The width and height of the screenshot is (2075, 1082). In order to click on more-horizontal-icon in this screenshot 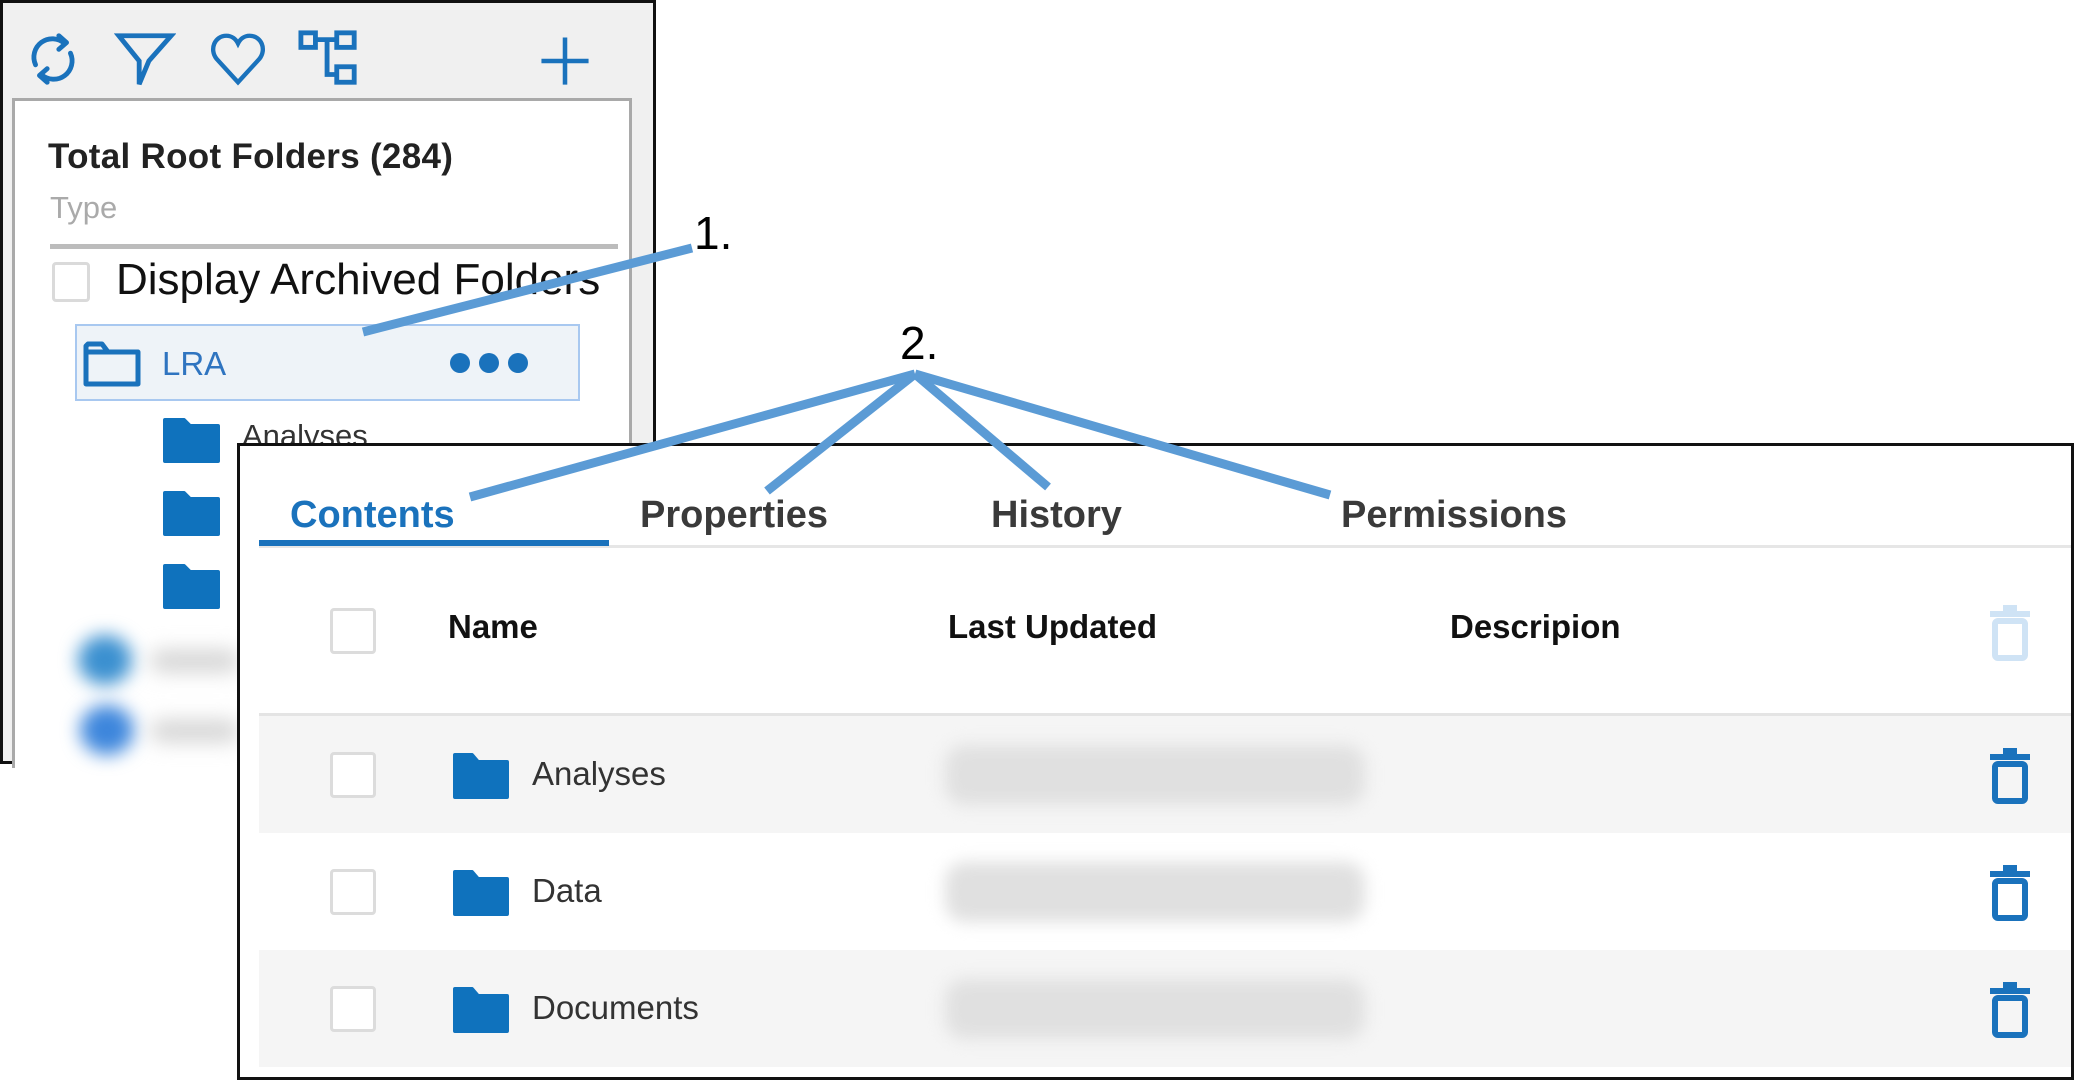, I will do `click(489, 363)`.